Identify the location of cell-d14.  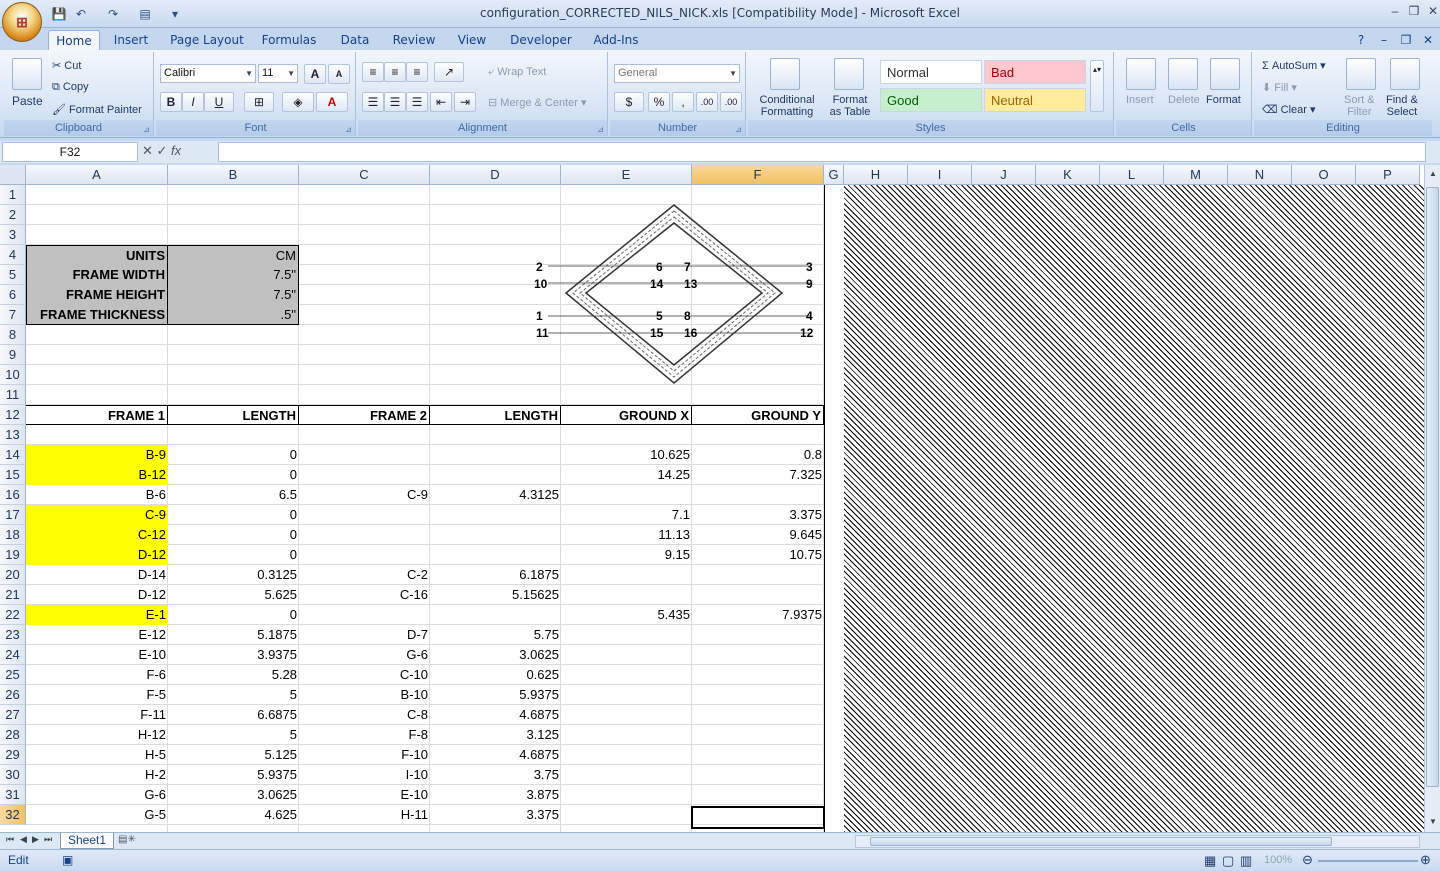
(495, 455).